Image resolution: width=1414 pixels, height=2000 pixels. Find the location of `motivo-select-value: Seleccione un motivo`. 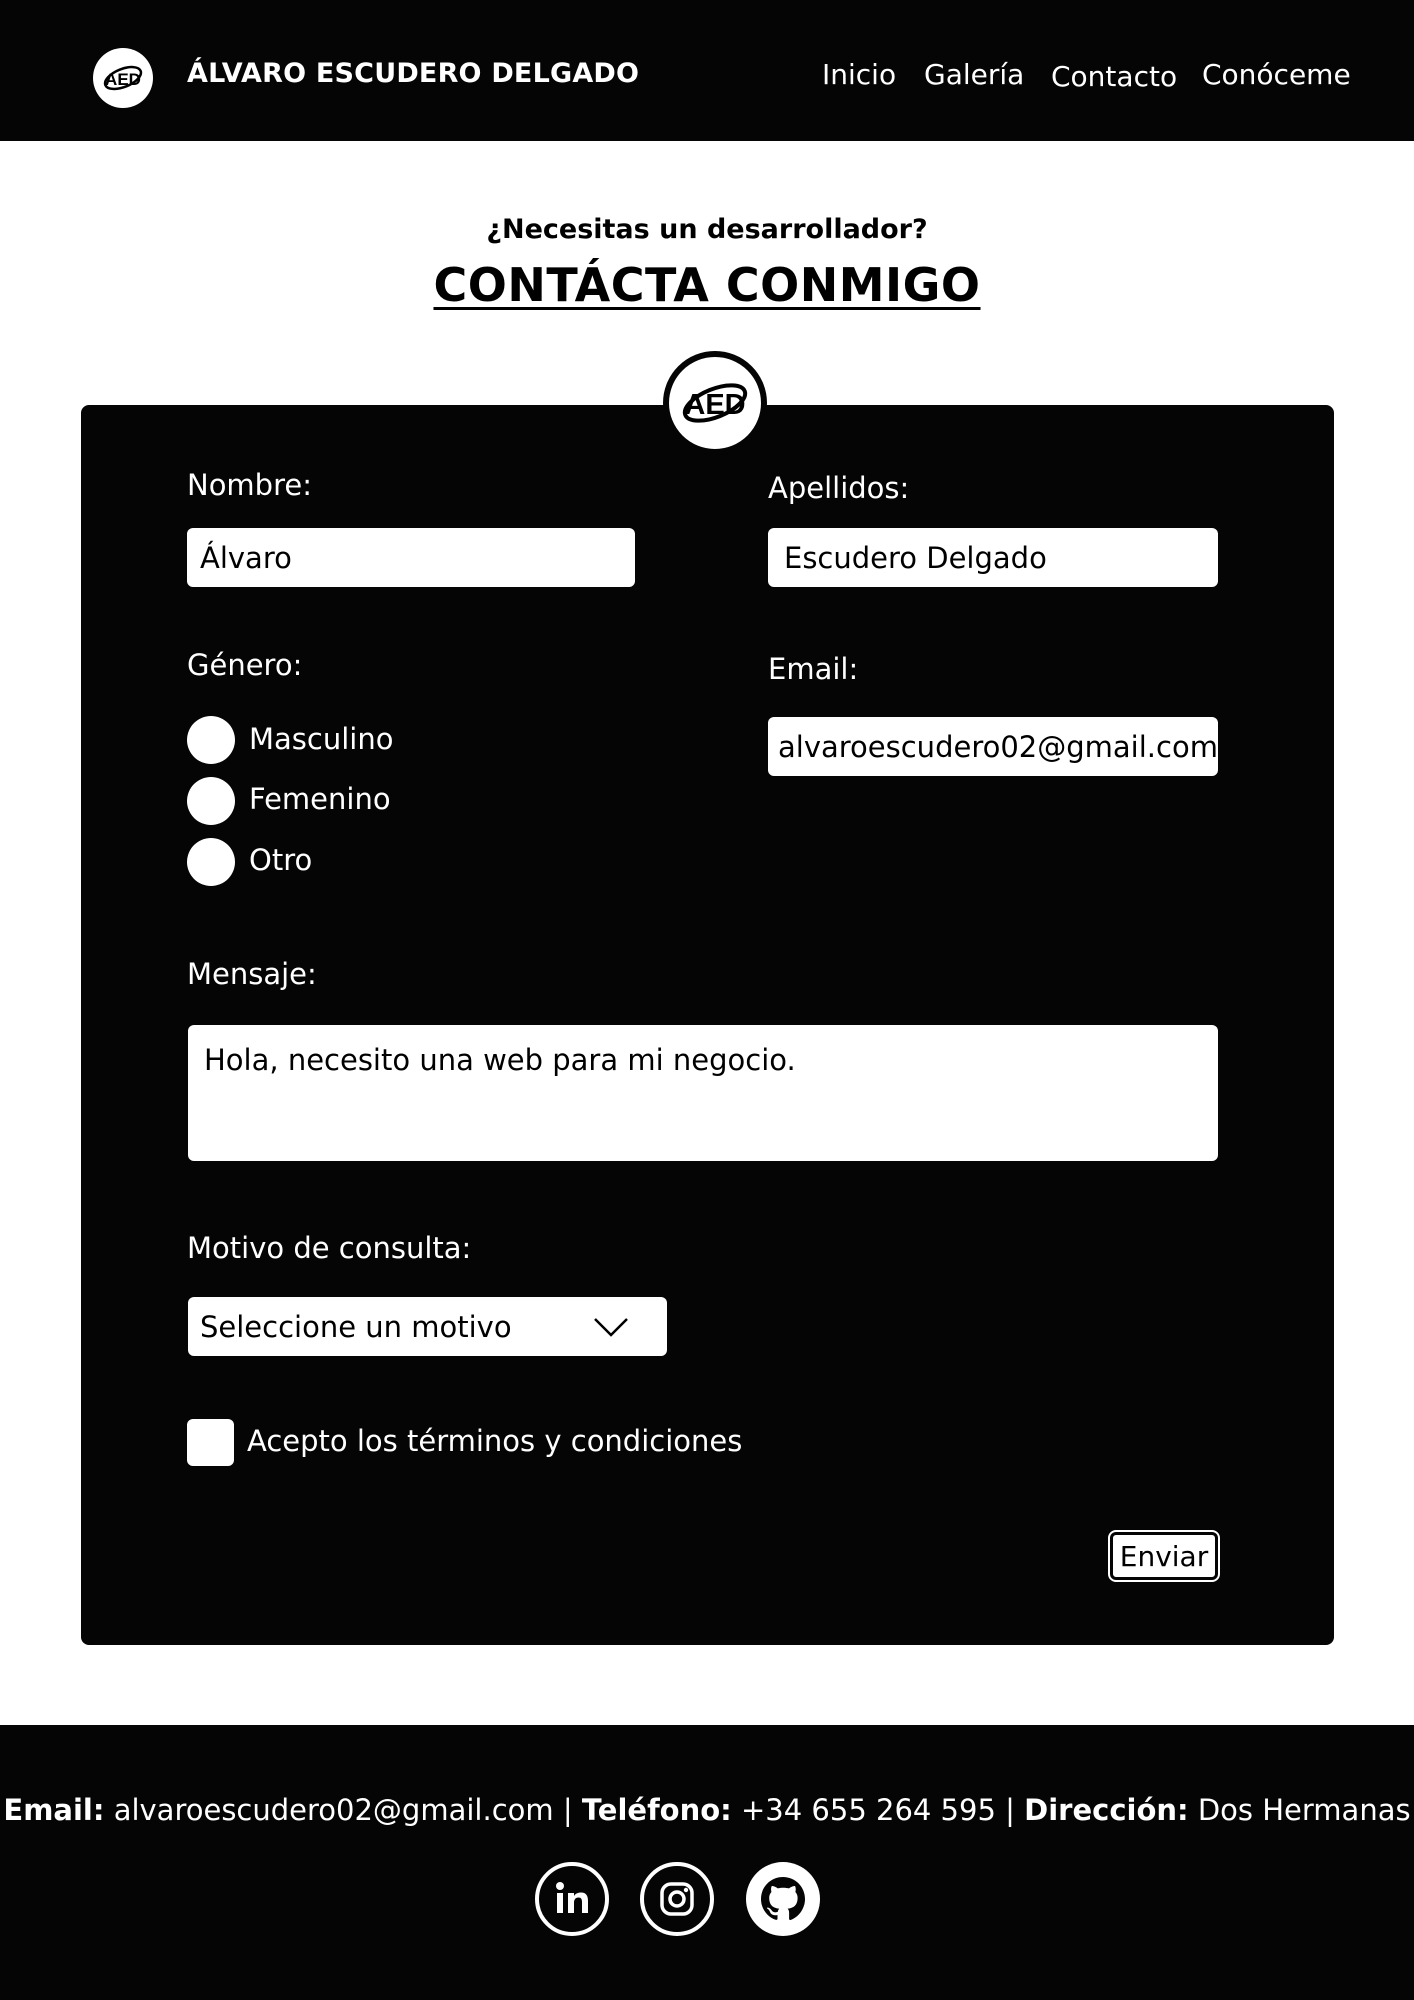

motivo-select-value: Seleccione un motivo is located at coordinates (356, 1326).